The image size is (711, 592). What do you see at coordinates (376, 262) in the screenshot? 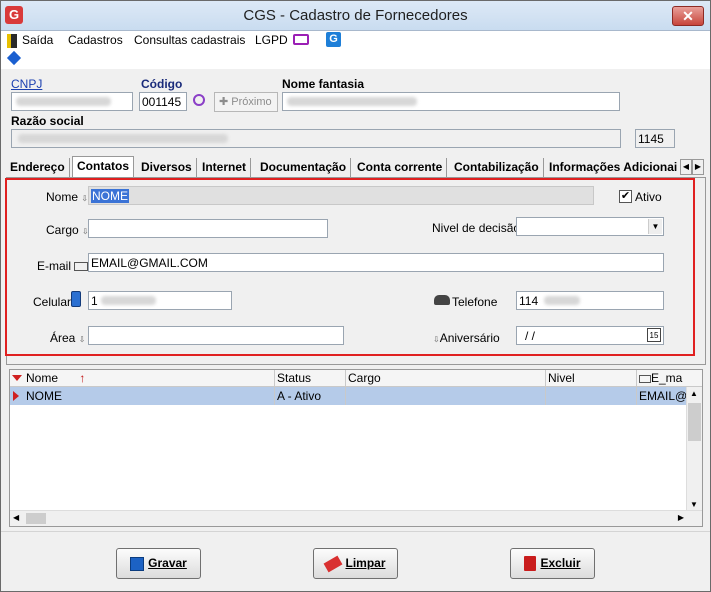
I see `email-field: EMAIL@GMAIL.COM` at bounding box center [376, 262].